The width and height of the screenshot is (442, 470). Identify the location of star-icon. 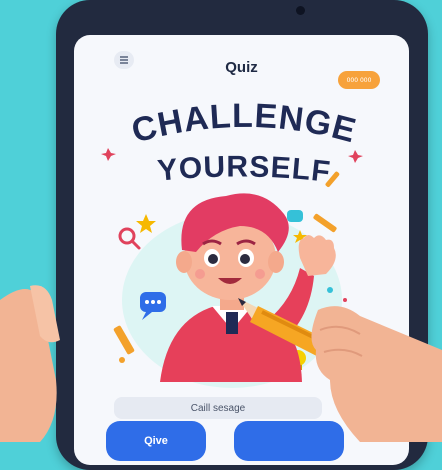
(146, 223).